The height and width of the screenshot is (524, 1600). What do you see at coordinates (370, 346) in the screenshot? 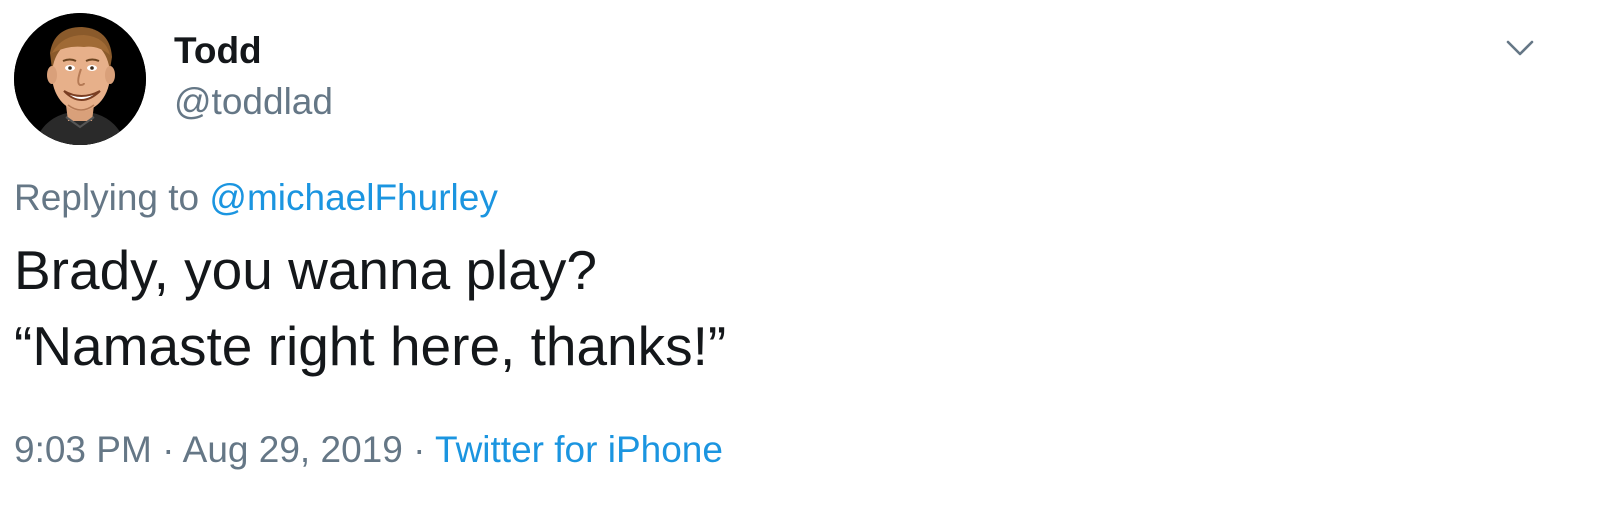
I see `tweet-text-line: “Namaste right here, thanks!”` at bounding box center [370, 346].